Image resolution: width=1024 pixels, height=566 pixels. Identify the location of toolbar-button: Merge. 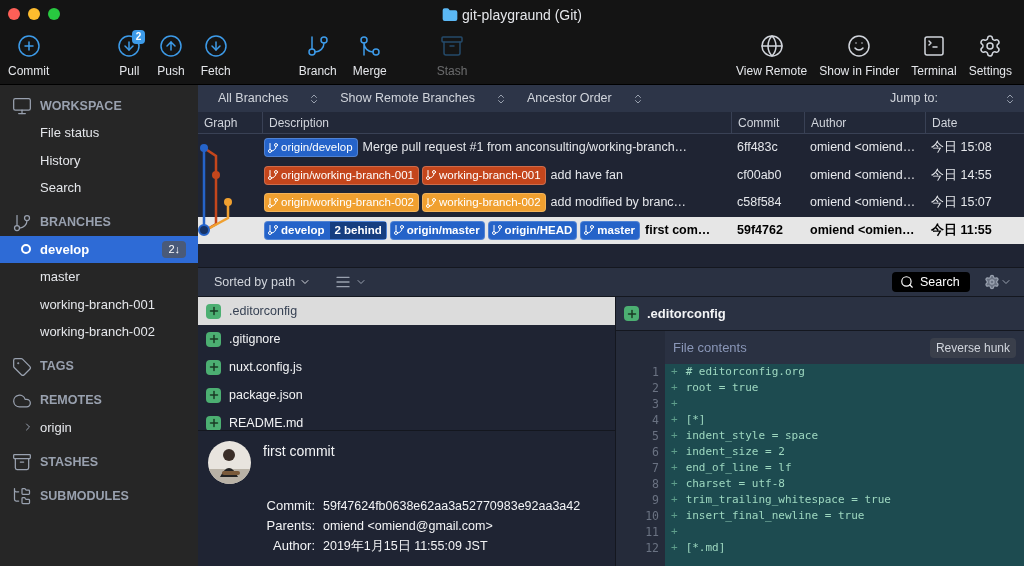
(369, 57).